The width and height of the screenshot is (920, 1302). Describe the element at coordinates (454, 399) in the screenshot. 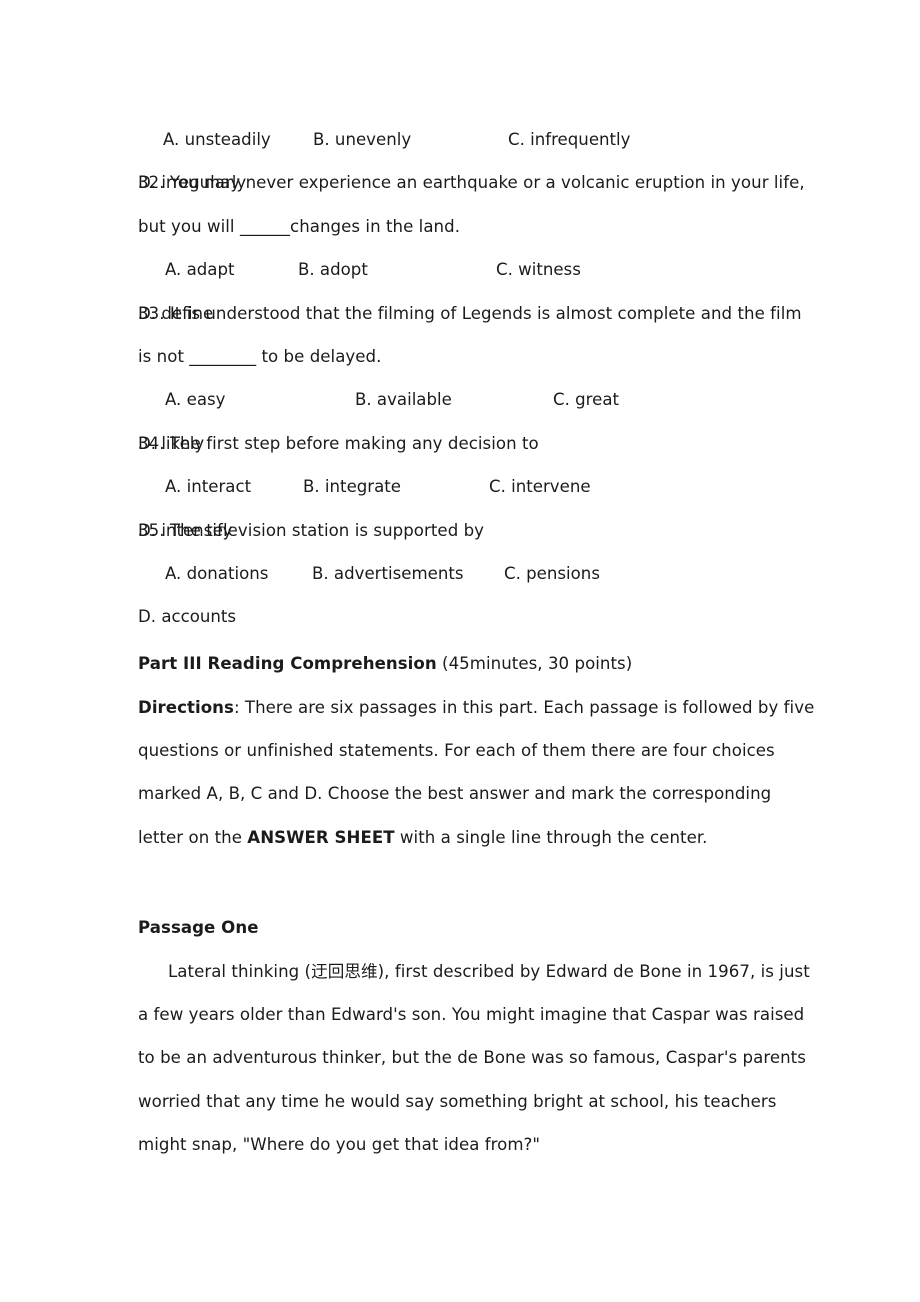

I see `option-b: B. available` at that location.